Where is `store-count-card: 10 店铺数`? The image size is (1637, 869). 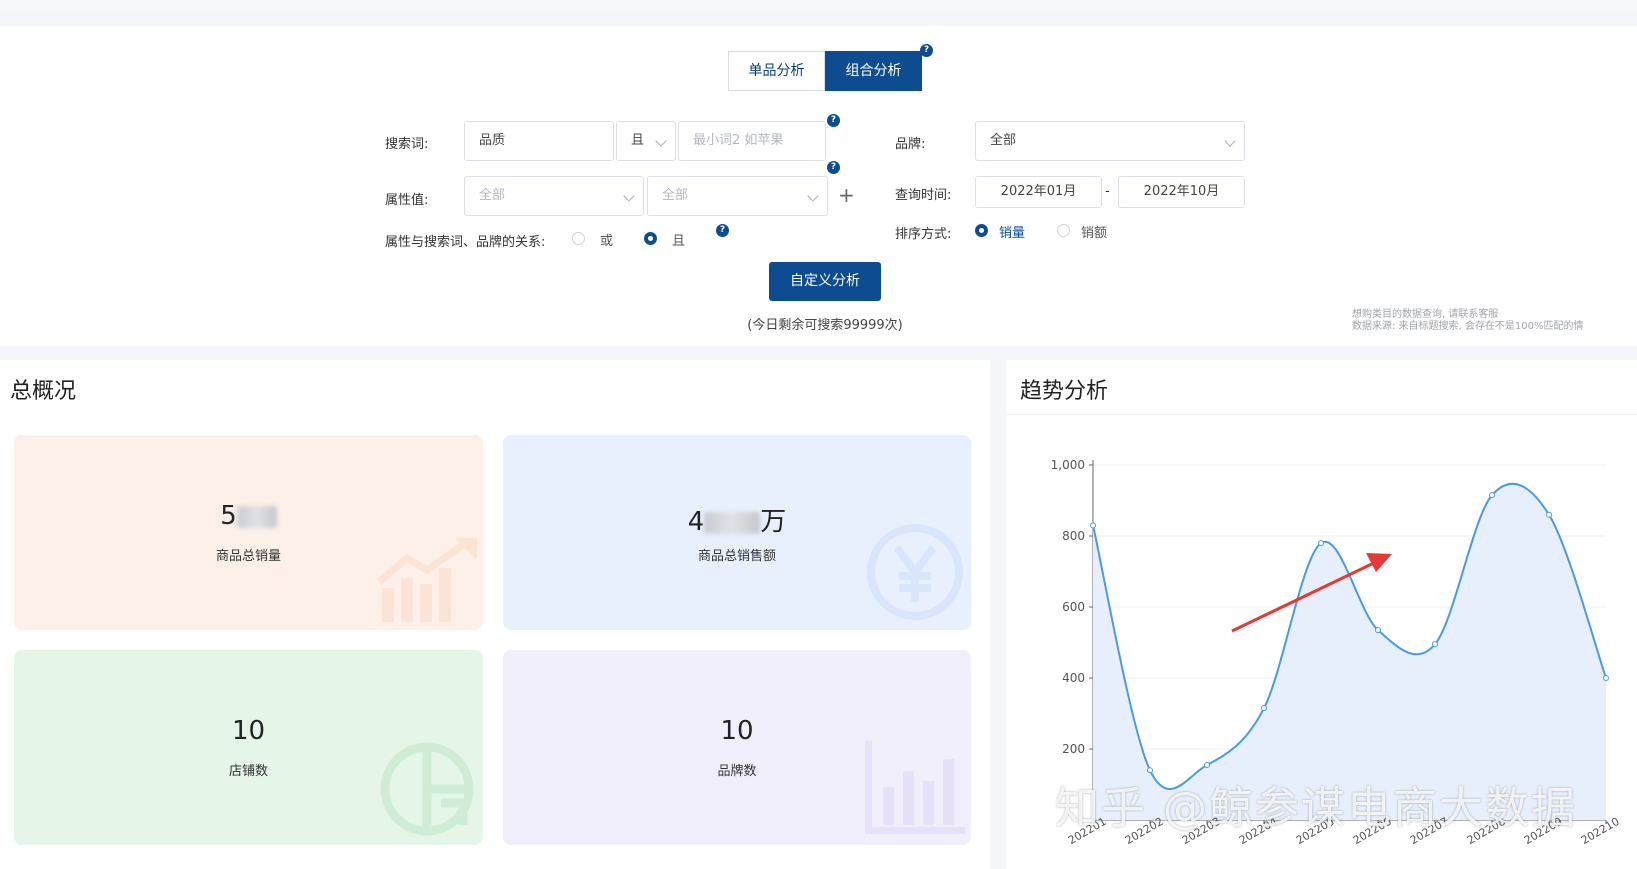
store-count-card: 10 店铺数 is located at coordinates (248, 747).